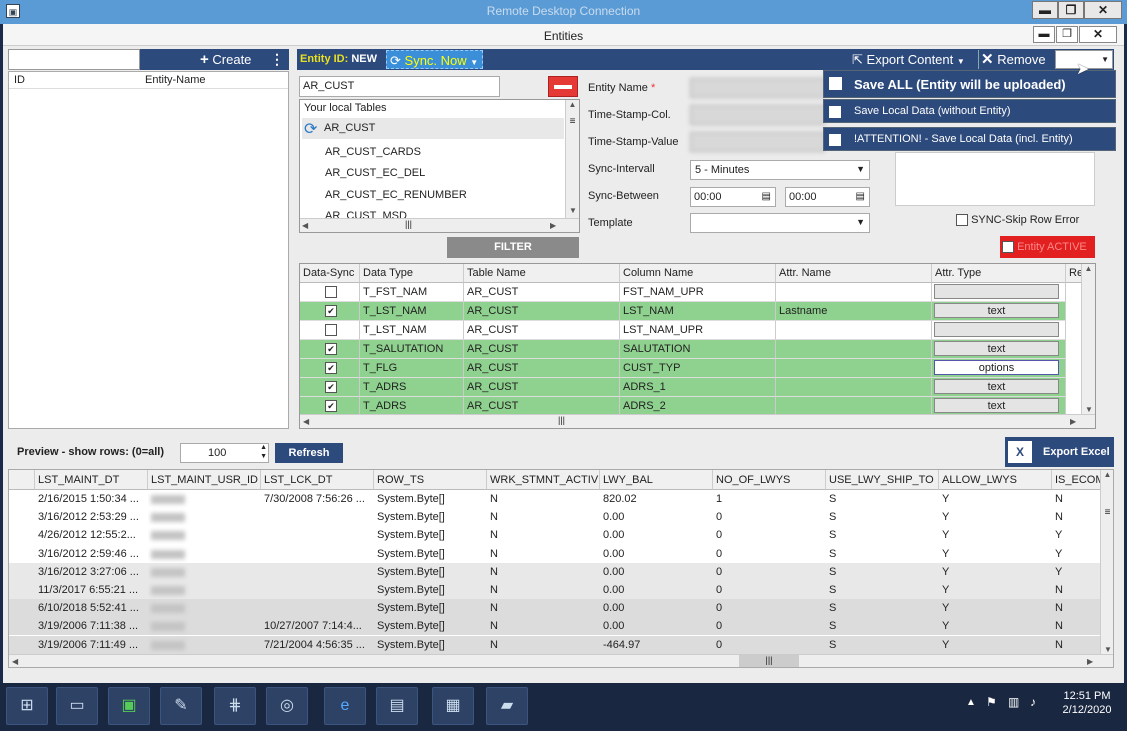 The image size is (1127, 731). What do you see at coordinates (412, 349) in the screenshot?
I see `grid-cell-data-type: T_SALUTATION` at bounding box center [412, 349].